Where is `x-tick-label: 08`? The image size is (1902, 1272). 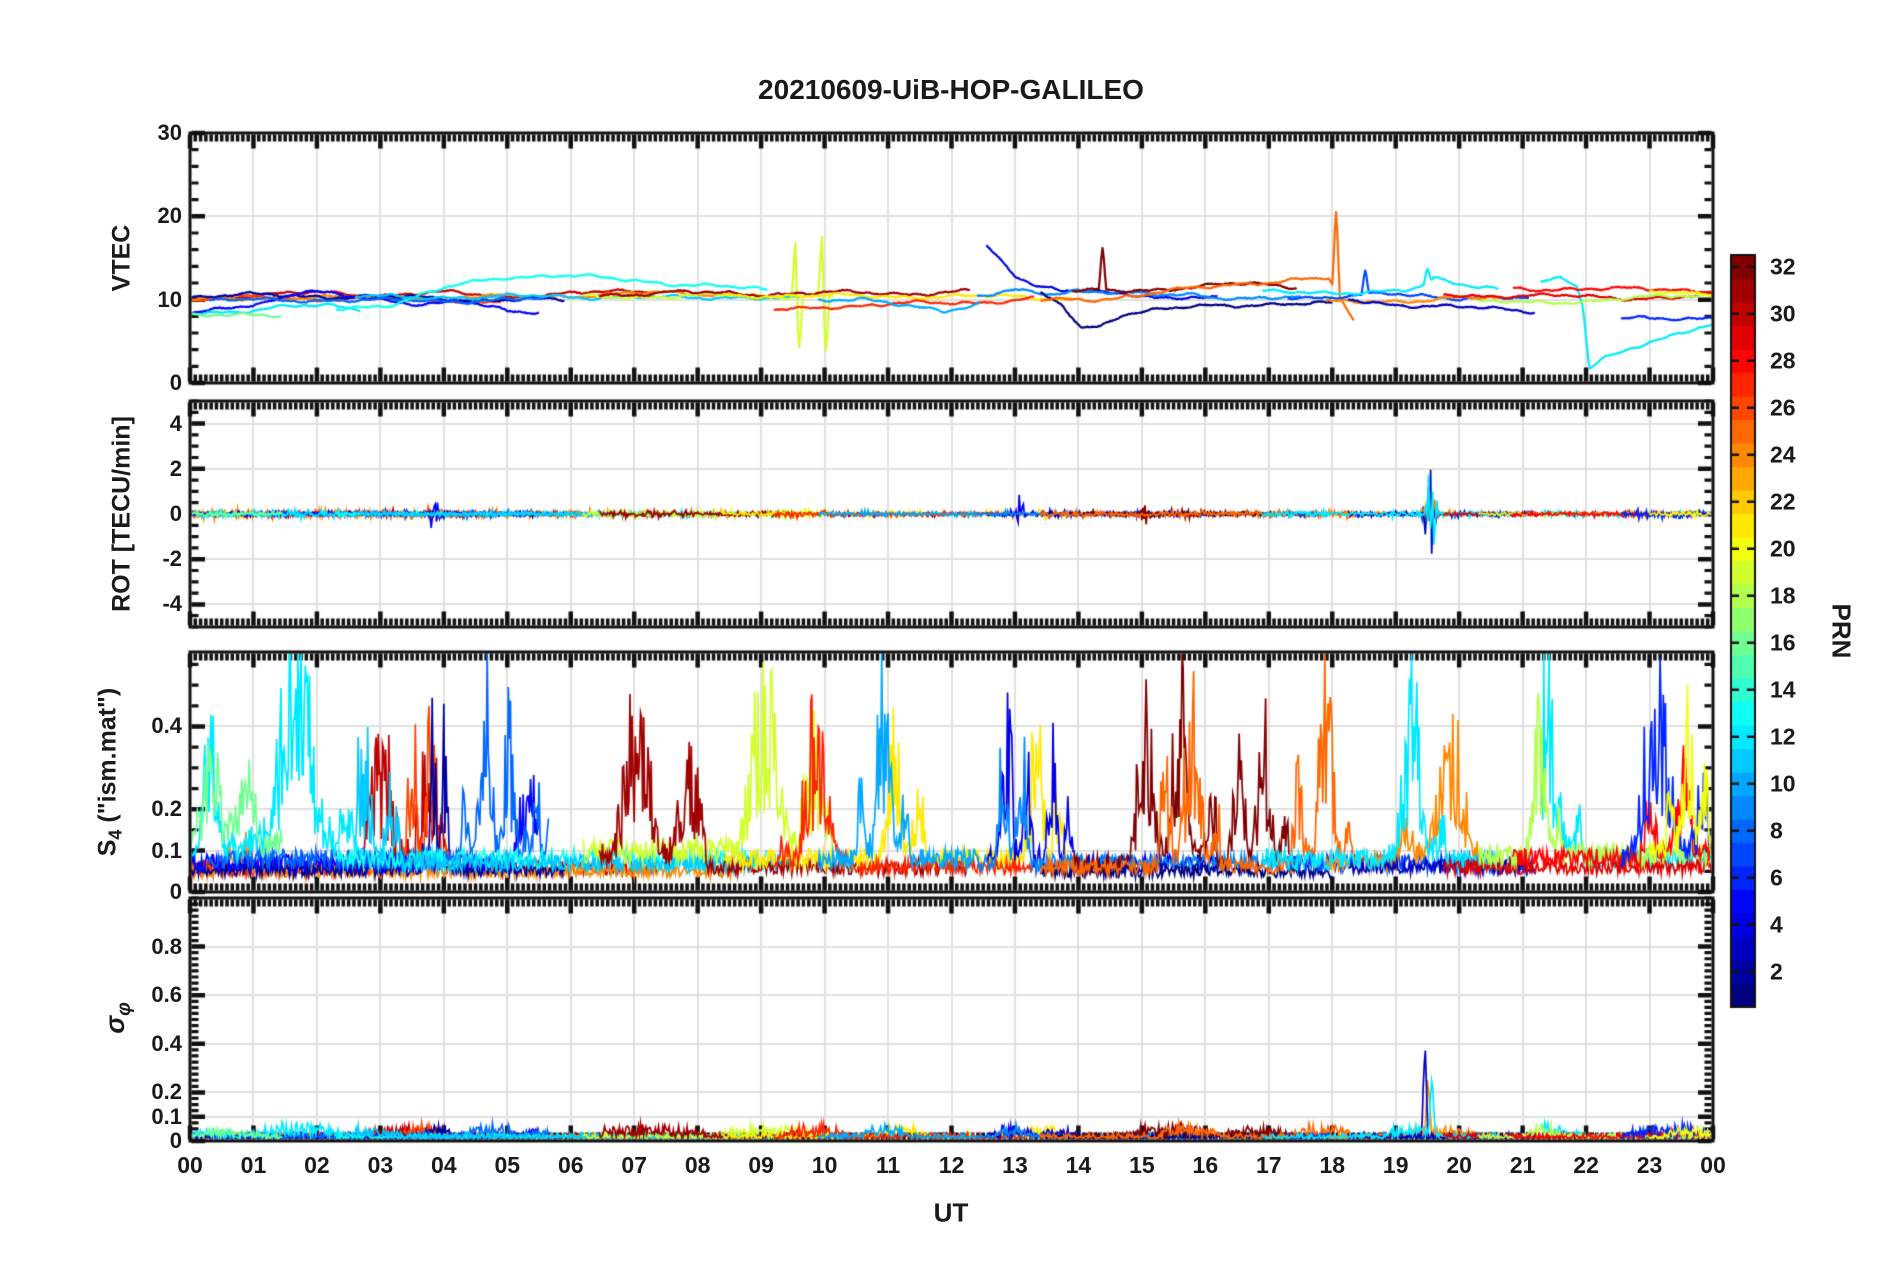
x-tick-label: 08 is located at coordinates (697, 1165).